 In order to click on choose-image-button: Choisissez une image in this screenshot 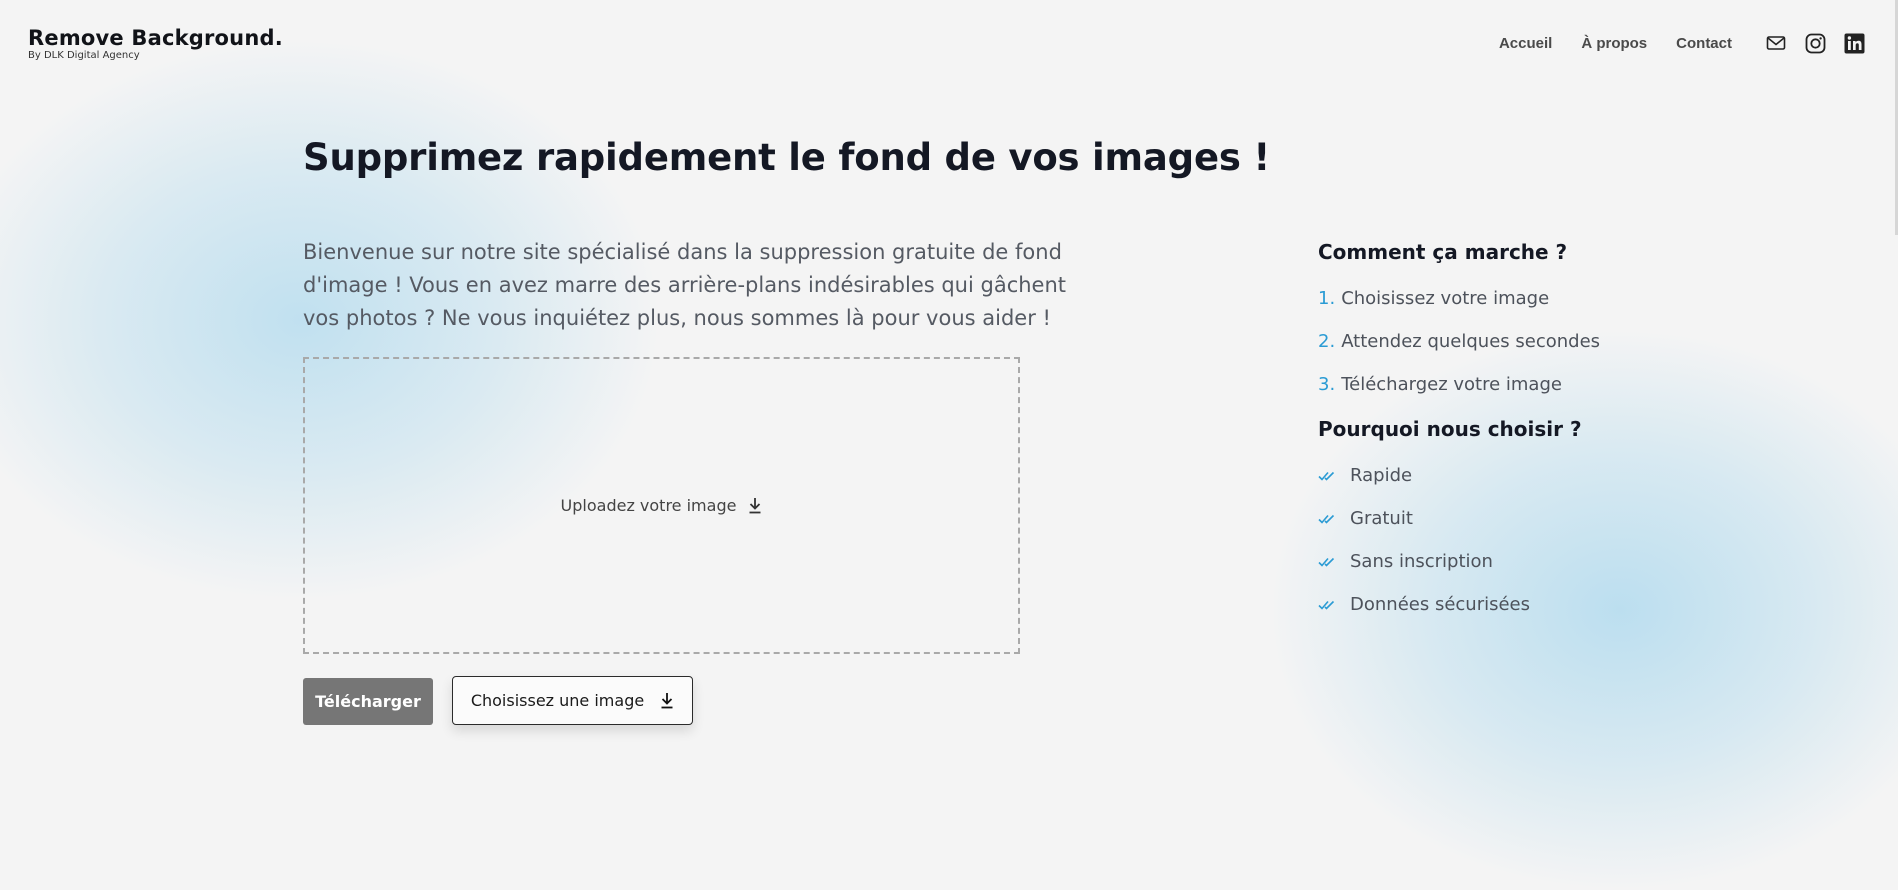, I will do `click(572, 700)`.